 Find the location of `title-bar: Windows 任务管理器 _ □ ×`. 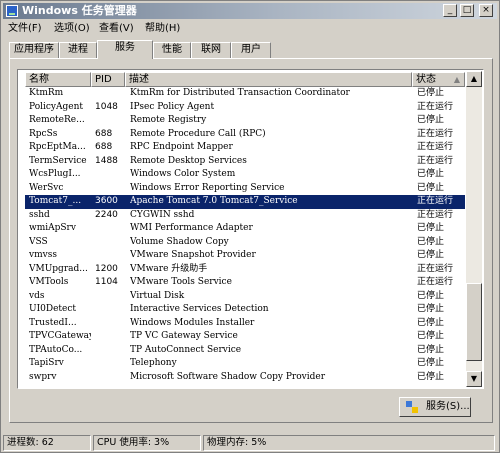

title-bar: Windows 任务管理器 _ □ × is located at coordinates (250, 11).